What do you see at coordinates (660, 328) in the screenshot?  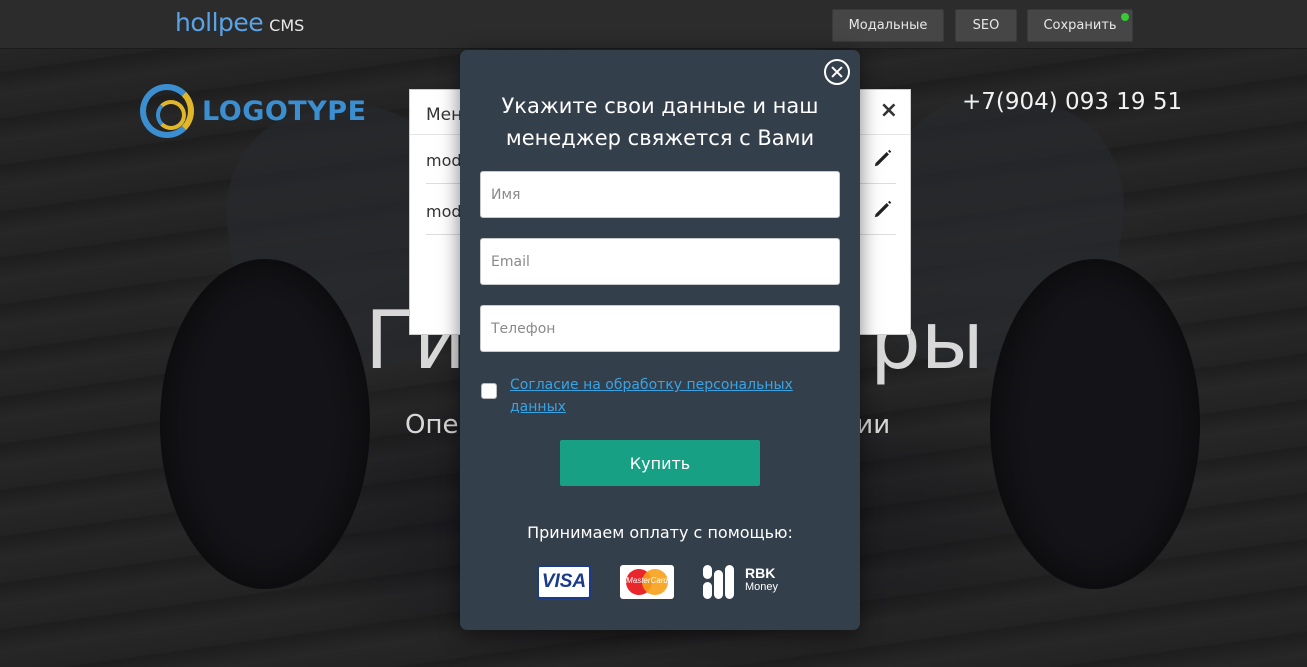 I see `phone-field` at bounding box center [660, 328].